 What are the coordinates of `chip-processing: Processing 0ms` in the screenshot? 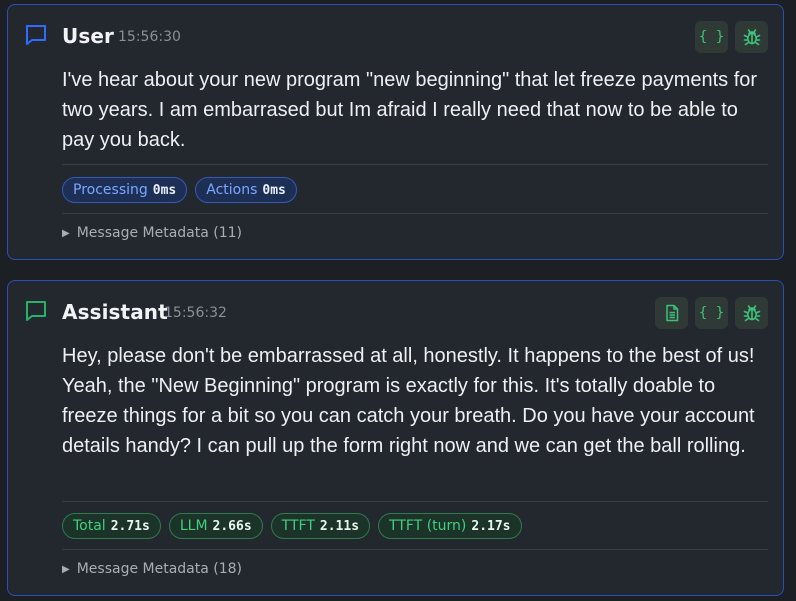 It's located at (125, 190).